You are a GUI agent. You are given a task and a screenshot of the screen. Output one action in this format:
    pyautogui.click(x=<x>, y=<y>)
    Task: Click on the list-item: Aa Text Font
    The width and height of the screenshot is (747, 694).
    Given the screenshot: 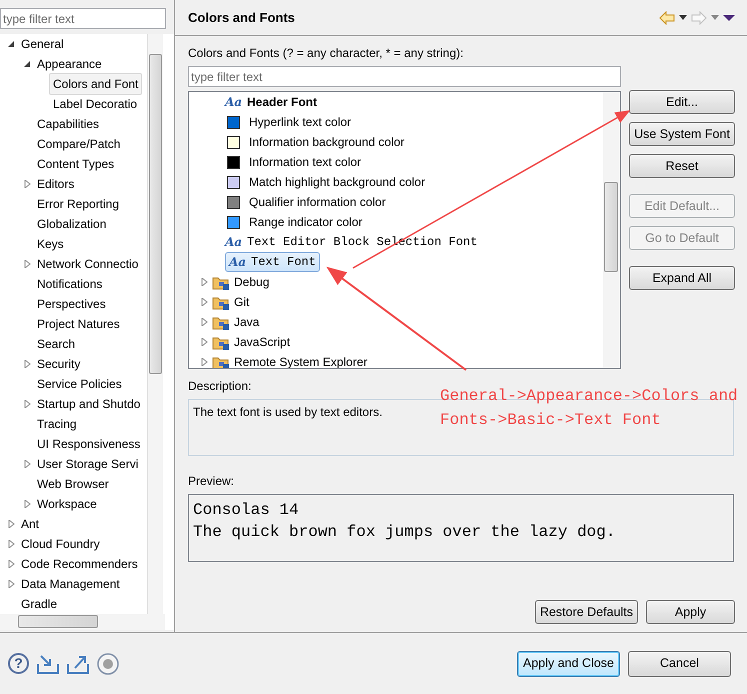 What is the action you would take?
    pyautogui.click(x=272, y=262)
    